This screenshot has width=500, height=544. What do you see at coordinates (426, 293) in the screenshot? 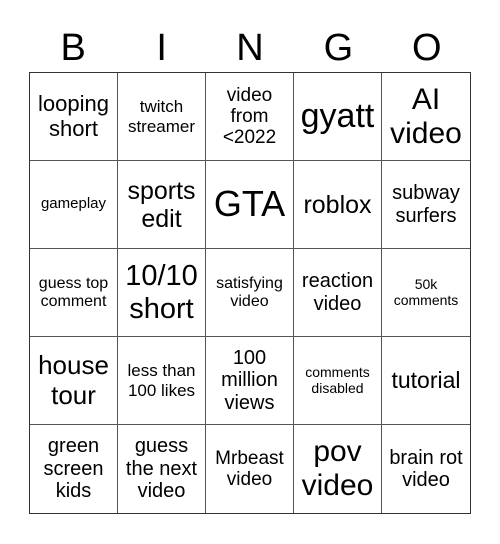
I see `bingo-cell: 50k comments` at bounding box center [426, 293].